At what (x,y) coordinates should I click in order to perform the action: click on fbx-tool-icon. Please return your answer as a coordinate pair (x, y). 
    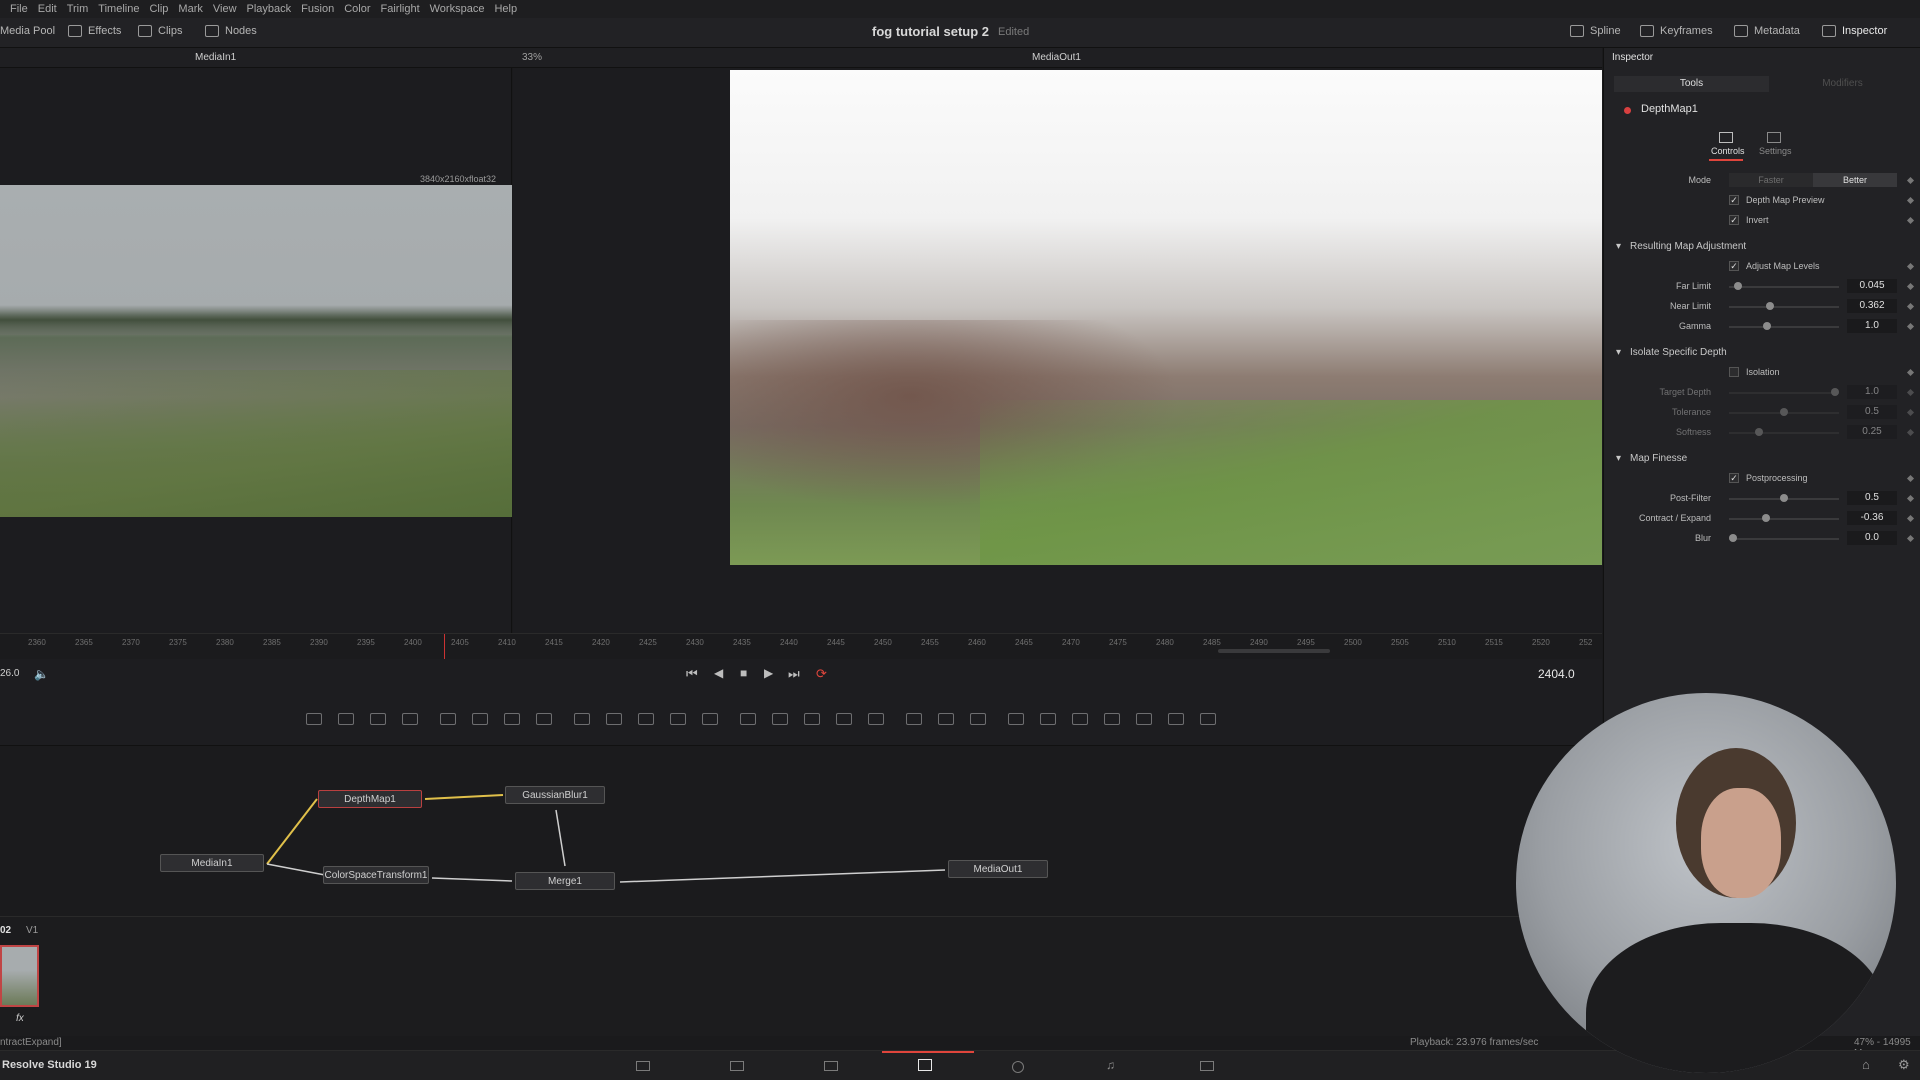
    Looking at the image, I should click on (1176, 719).